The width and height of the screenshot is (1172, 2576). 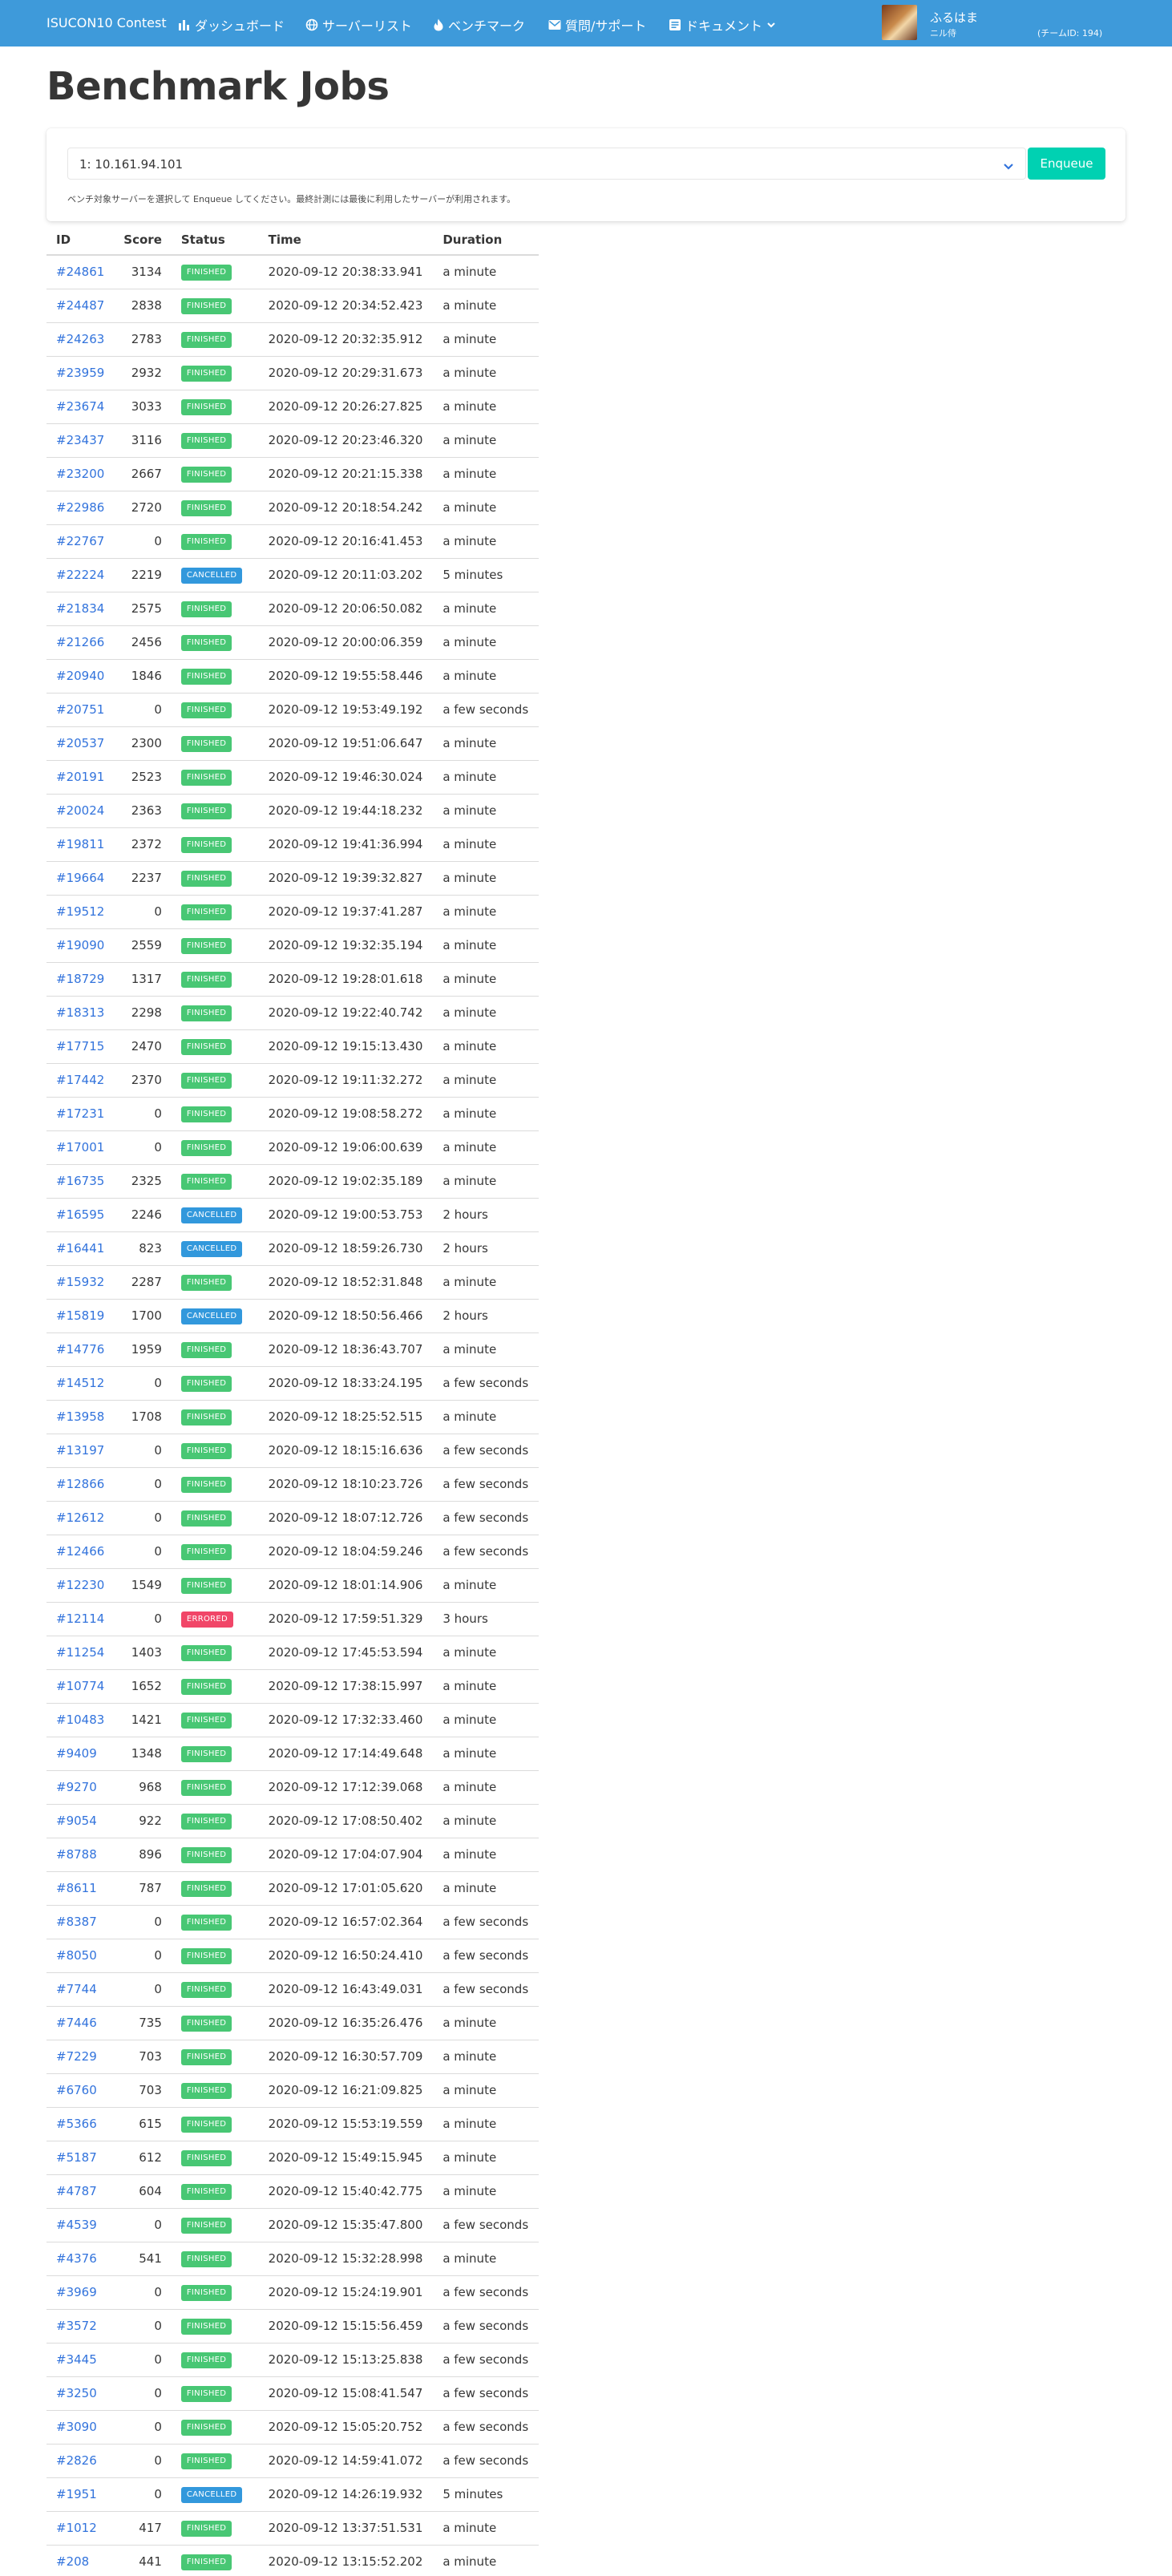 What do you see at coordinates (80, 541) in the screenshot?
I see `job-id-link: #22767` at bounding box center [80, 541].